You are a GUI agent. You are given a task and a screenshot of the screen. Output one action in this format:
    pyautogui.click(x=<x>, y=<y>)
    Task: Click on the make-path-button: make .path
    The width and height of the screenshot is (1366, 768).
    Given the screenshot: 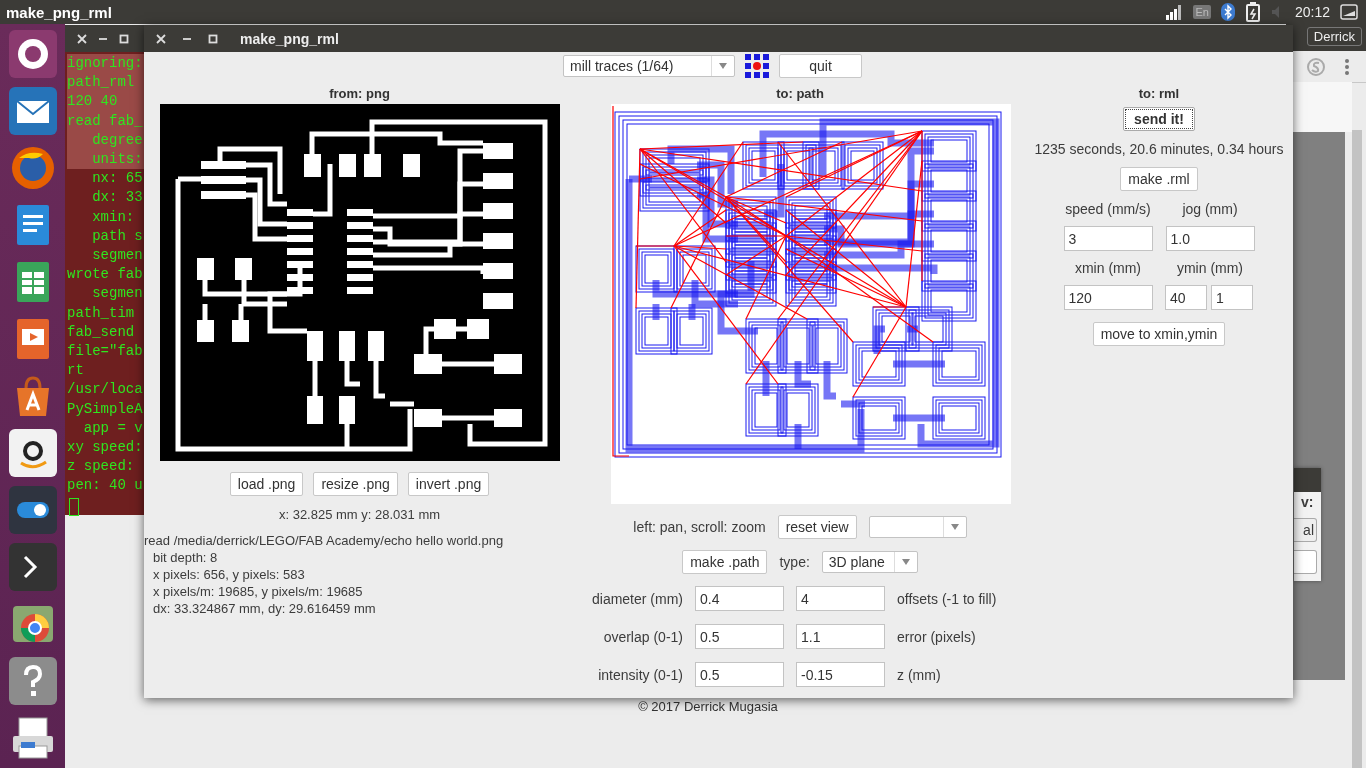 What is the action you would take?
    pyautogui.click(x=725, y=562)
    